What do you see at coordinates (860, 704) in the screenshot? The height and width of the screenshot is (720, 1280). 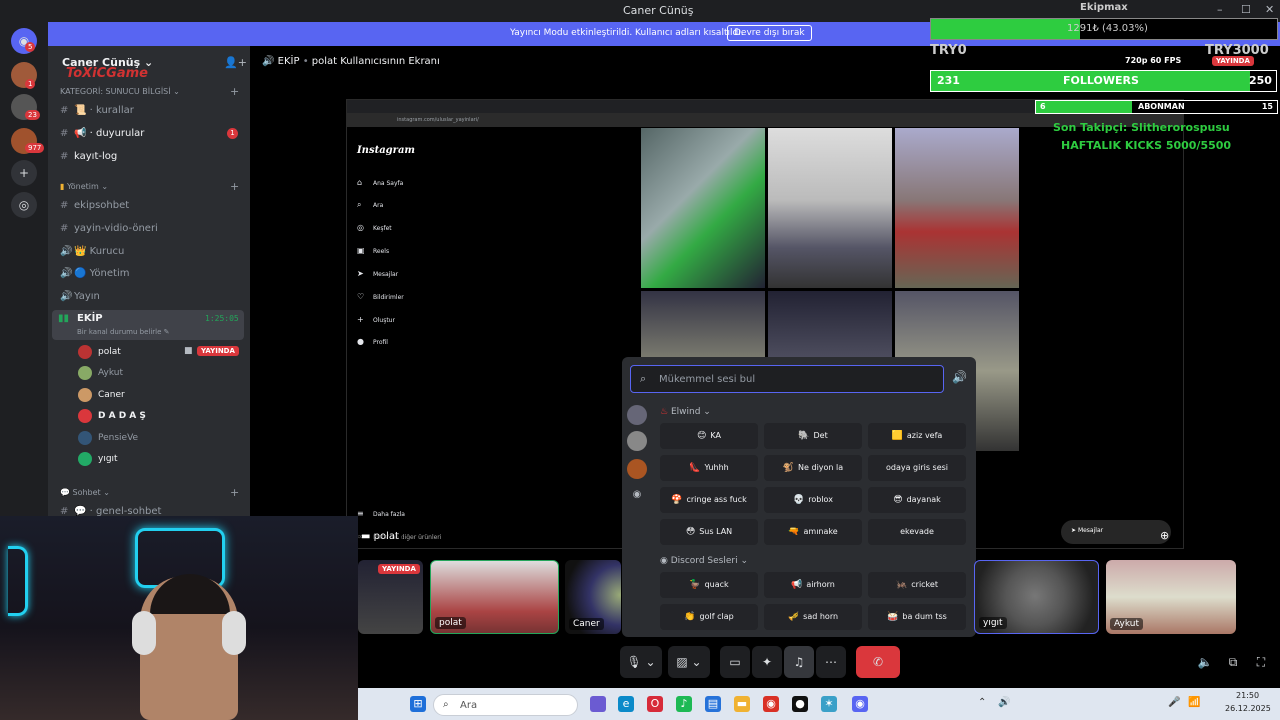 I see `discord-taskbar-icon: ◉` at bounding box center [860, 704].